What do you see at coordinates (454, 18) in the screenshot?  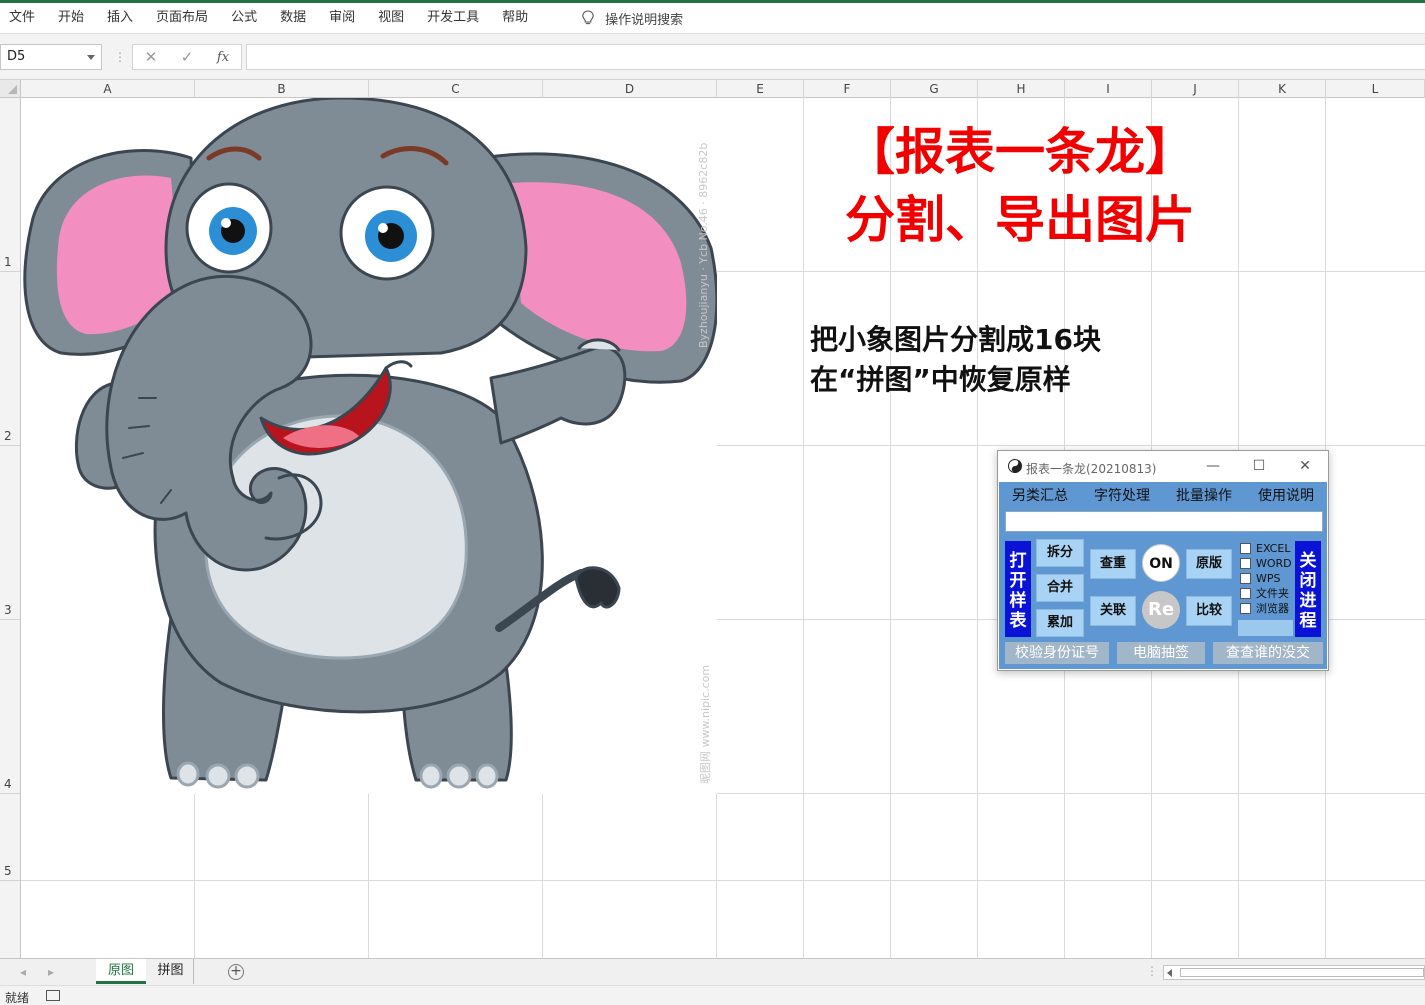 I see `menu-developer: 开发工具` at bounding box center [454, 18].